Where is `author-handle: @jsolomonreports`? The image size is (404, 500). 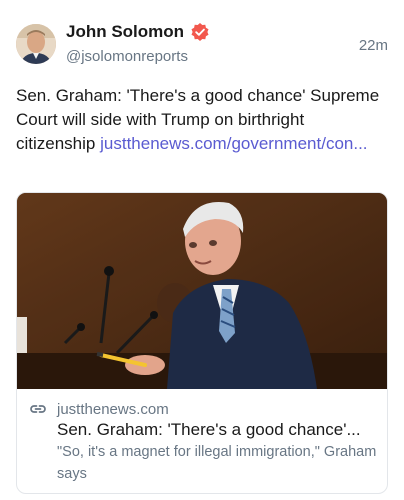
author-handle: @jsolomonreports is located at coordinates (127, 56).